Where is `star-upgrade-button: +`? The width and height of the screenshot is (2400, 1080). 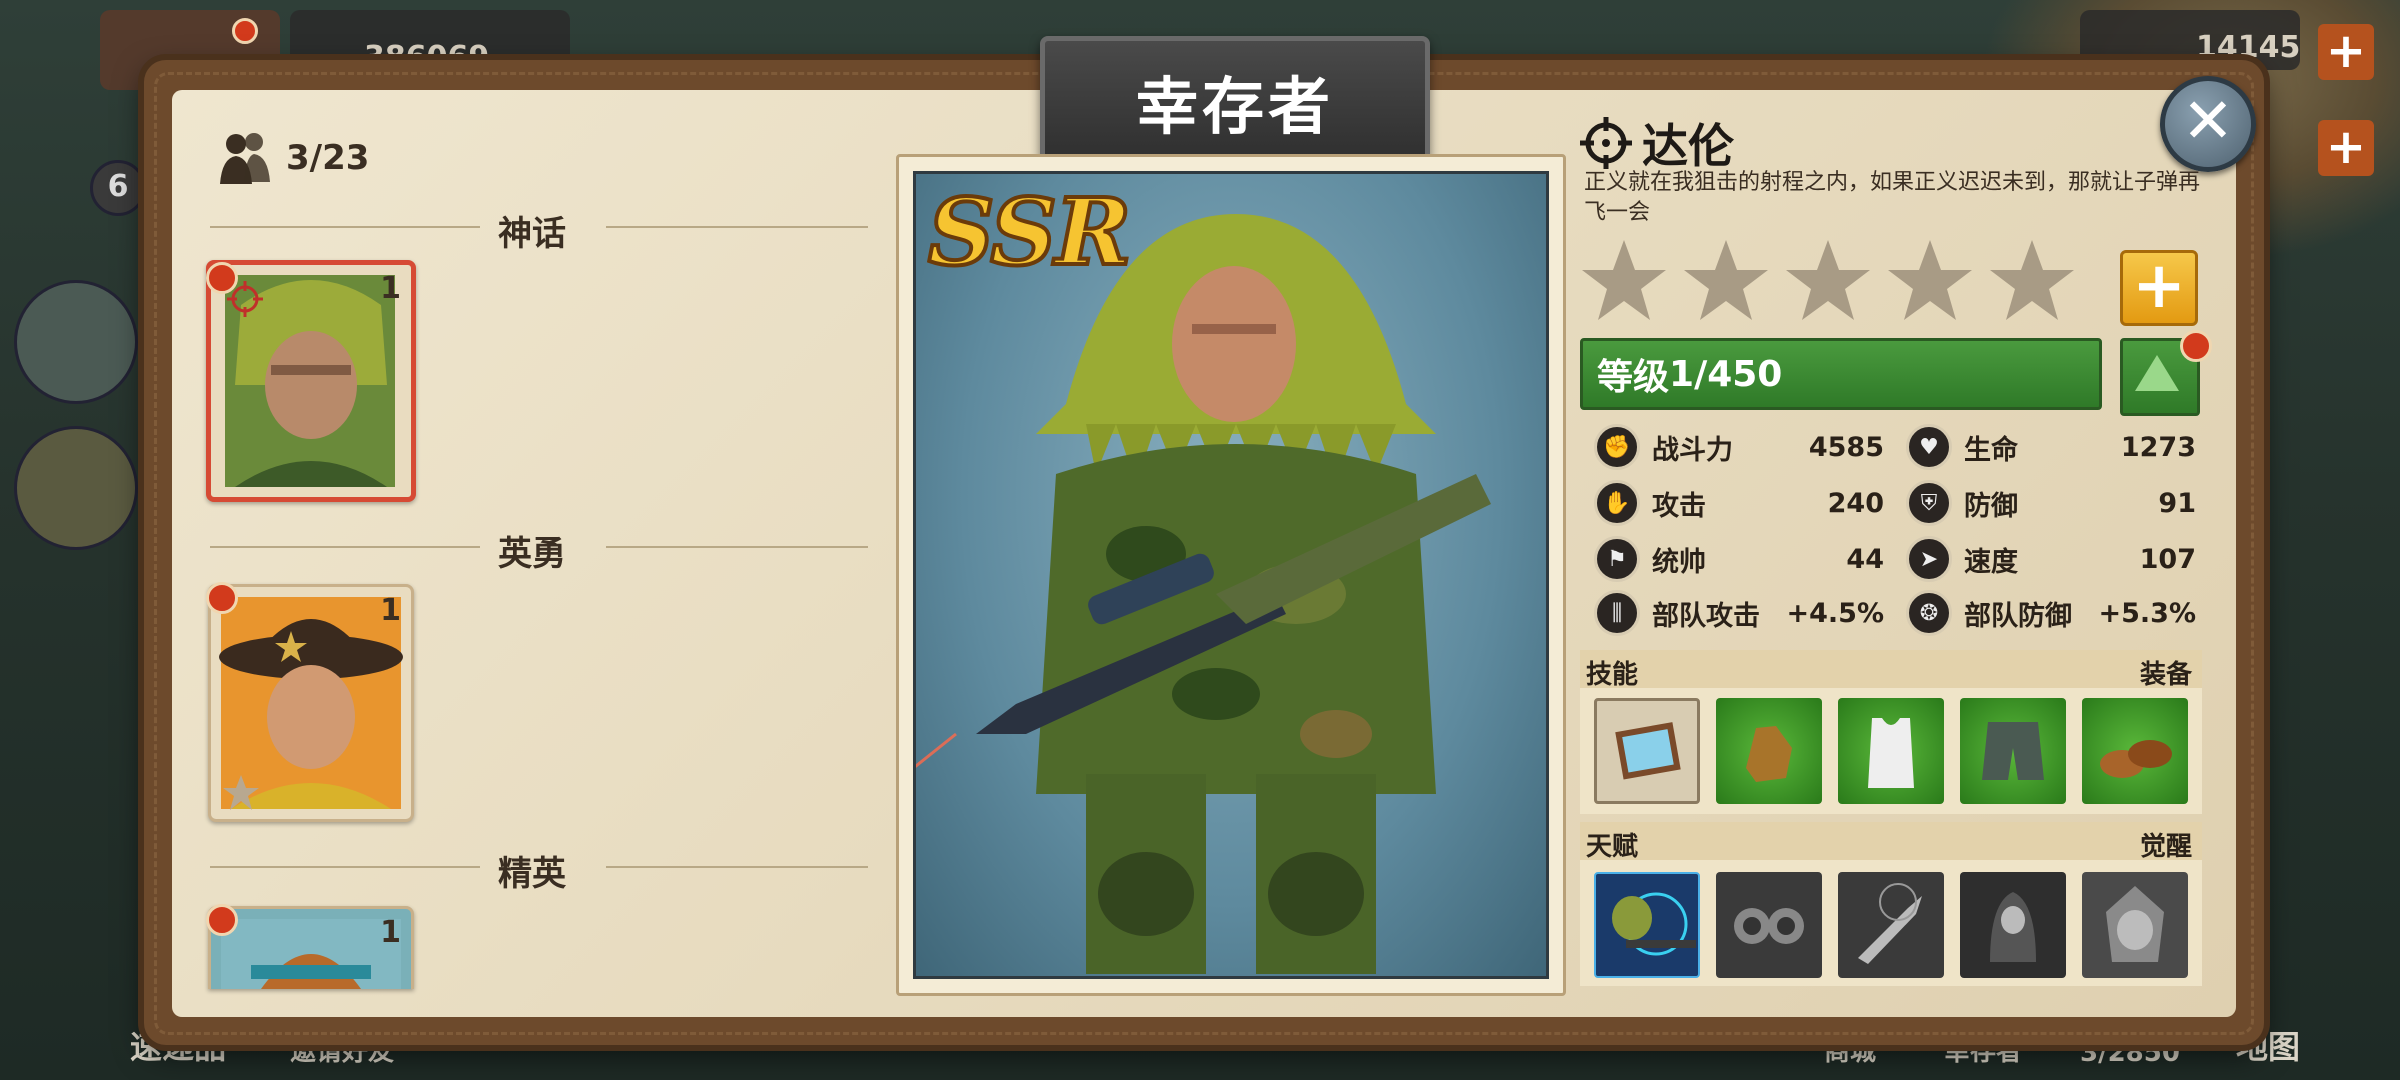
star-upgrade-button: + is located at coordinates (2159, 288).